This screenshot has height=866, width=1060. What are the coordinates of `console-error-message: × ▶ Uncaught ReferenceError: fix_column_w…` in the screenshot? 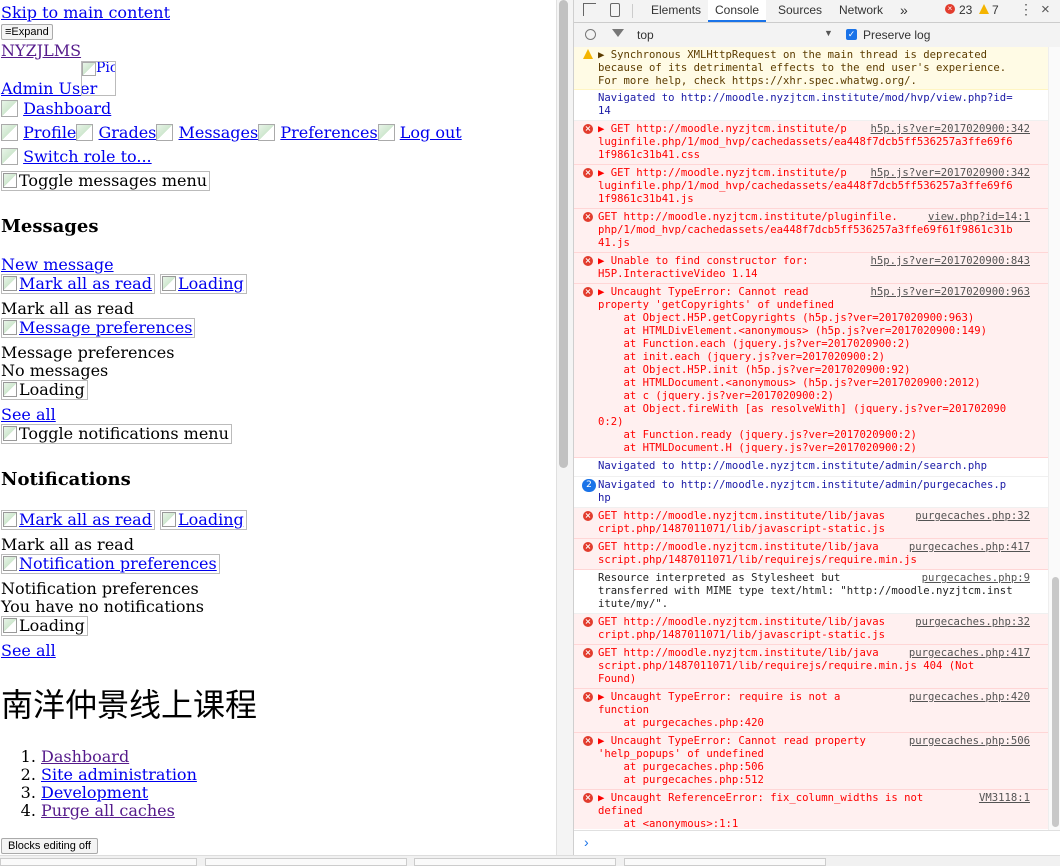 It's located at (811, 809).